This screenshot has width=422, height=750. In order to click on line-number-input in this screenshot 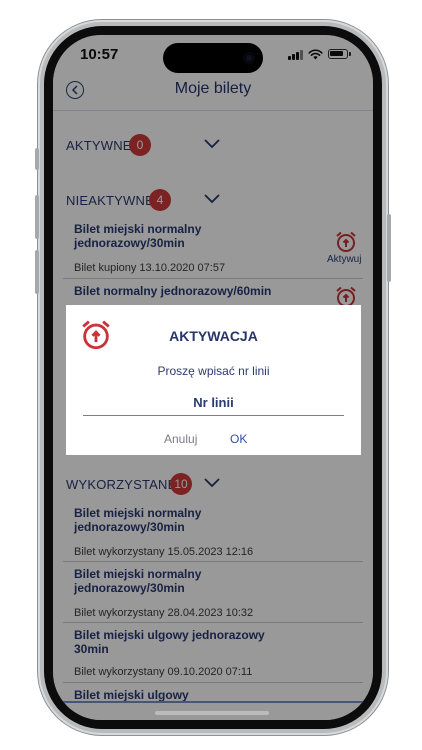, I will do `click(213, 402)`.